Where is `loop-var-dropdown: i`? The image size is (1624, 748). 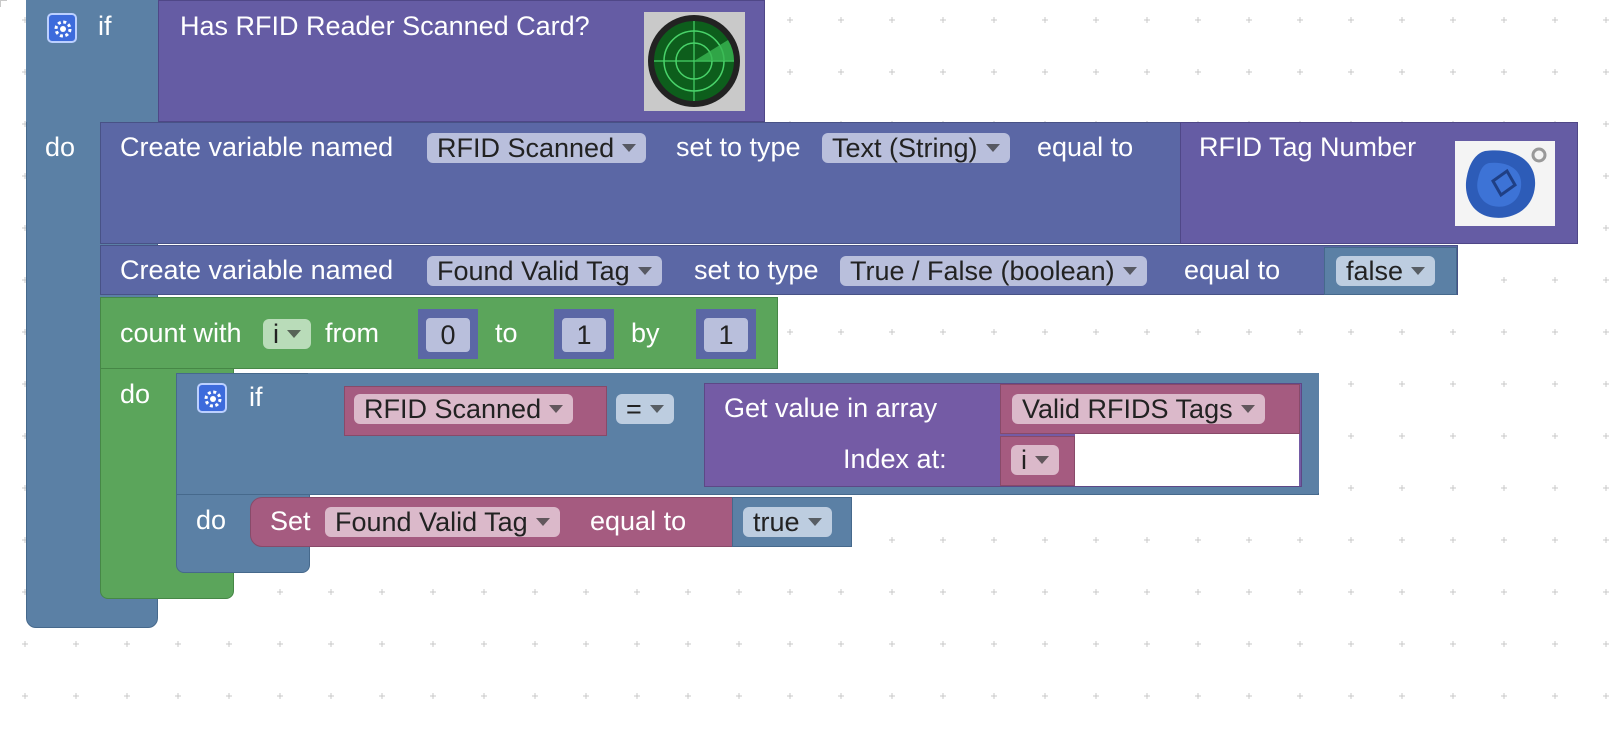
loop-var-dropdown: i is located at coordinates (287, 334).